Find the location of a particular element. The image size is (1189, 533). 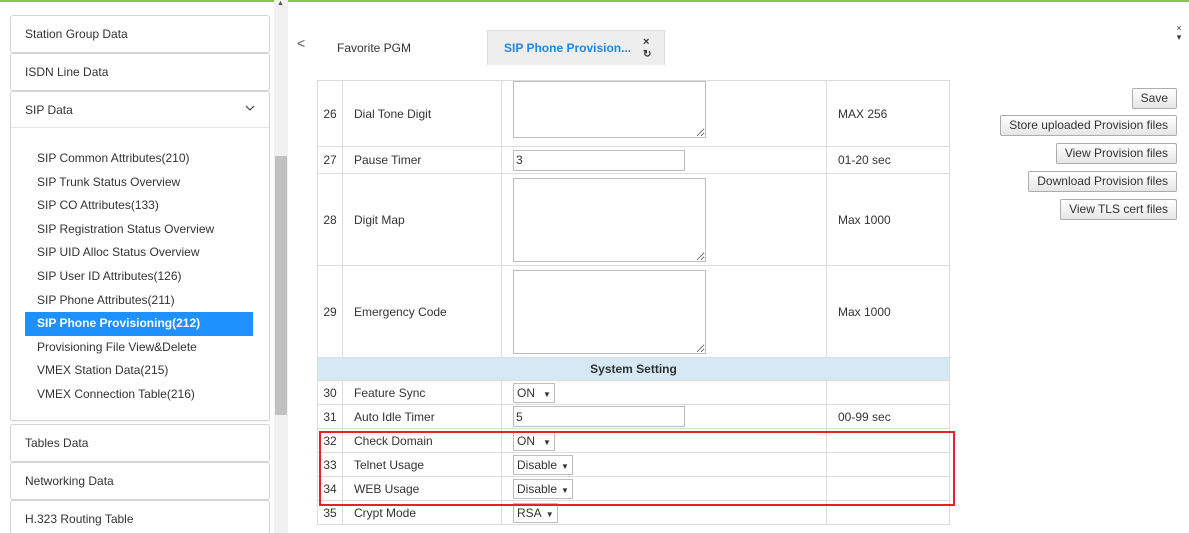

sidebar-scrollbar-thumb is located at coordinates (281, 285).